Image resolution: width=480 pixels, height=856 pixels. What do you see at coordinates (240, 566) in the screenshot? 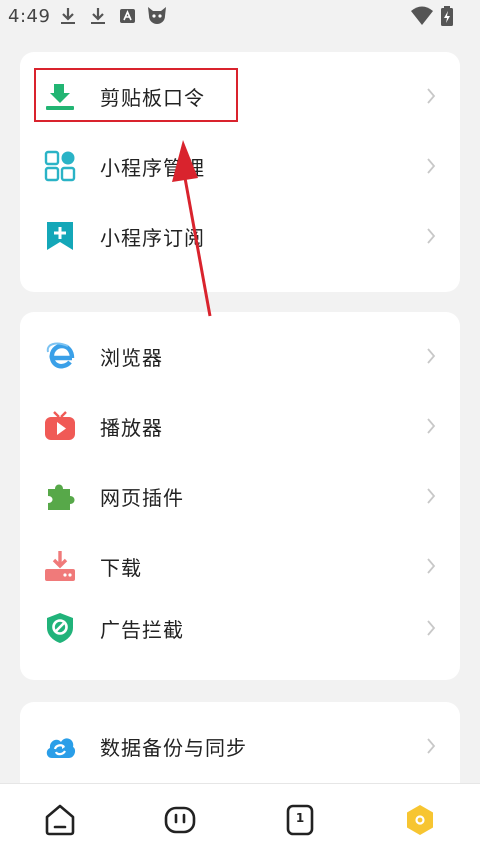
I see `download-row: 下载` at bounding box center [240, 566].